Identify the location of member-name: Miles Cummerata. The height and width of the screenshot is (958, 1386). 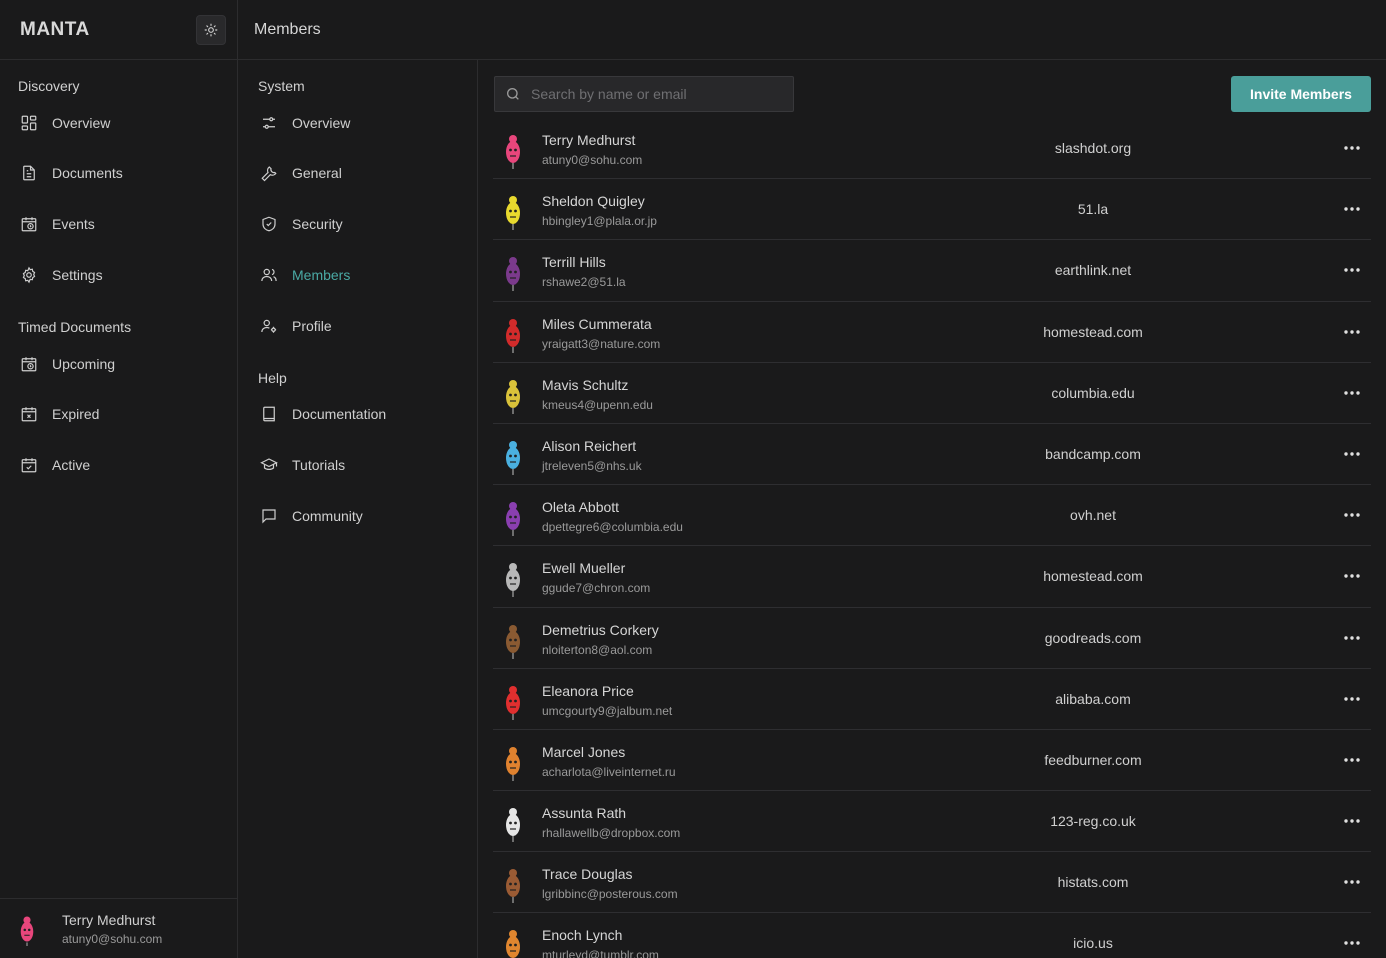
(597, 323).